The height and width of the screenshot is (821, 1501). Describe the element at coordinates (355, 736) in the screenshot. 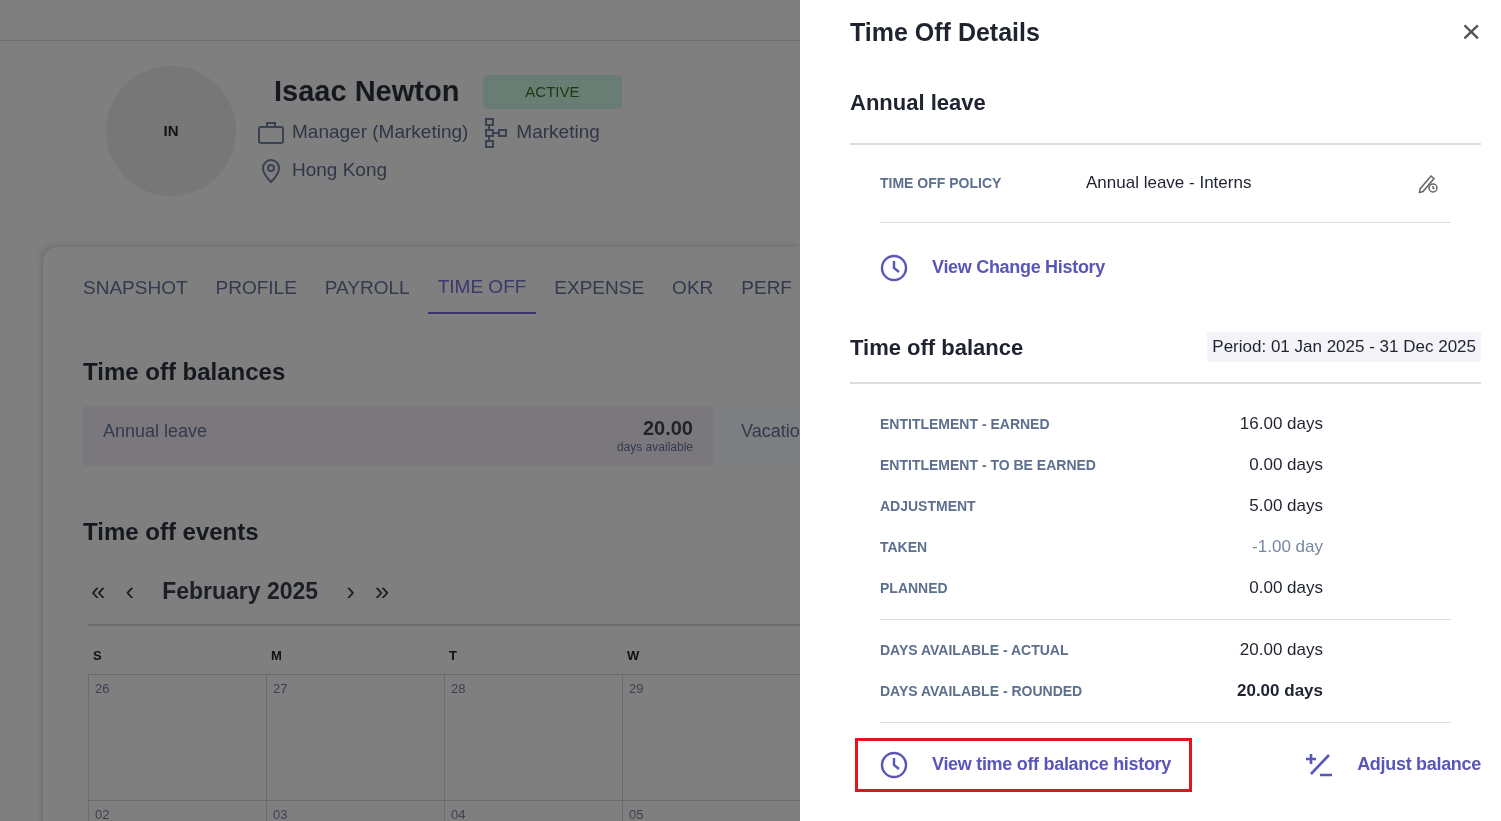

I see `calendar-day: 27` at that location.